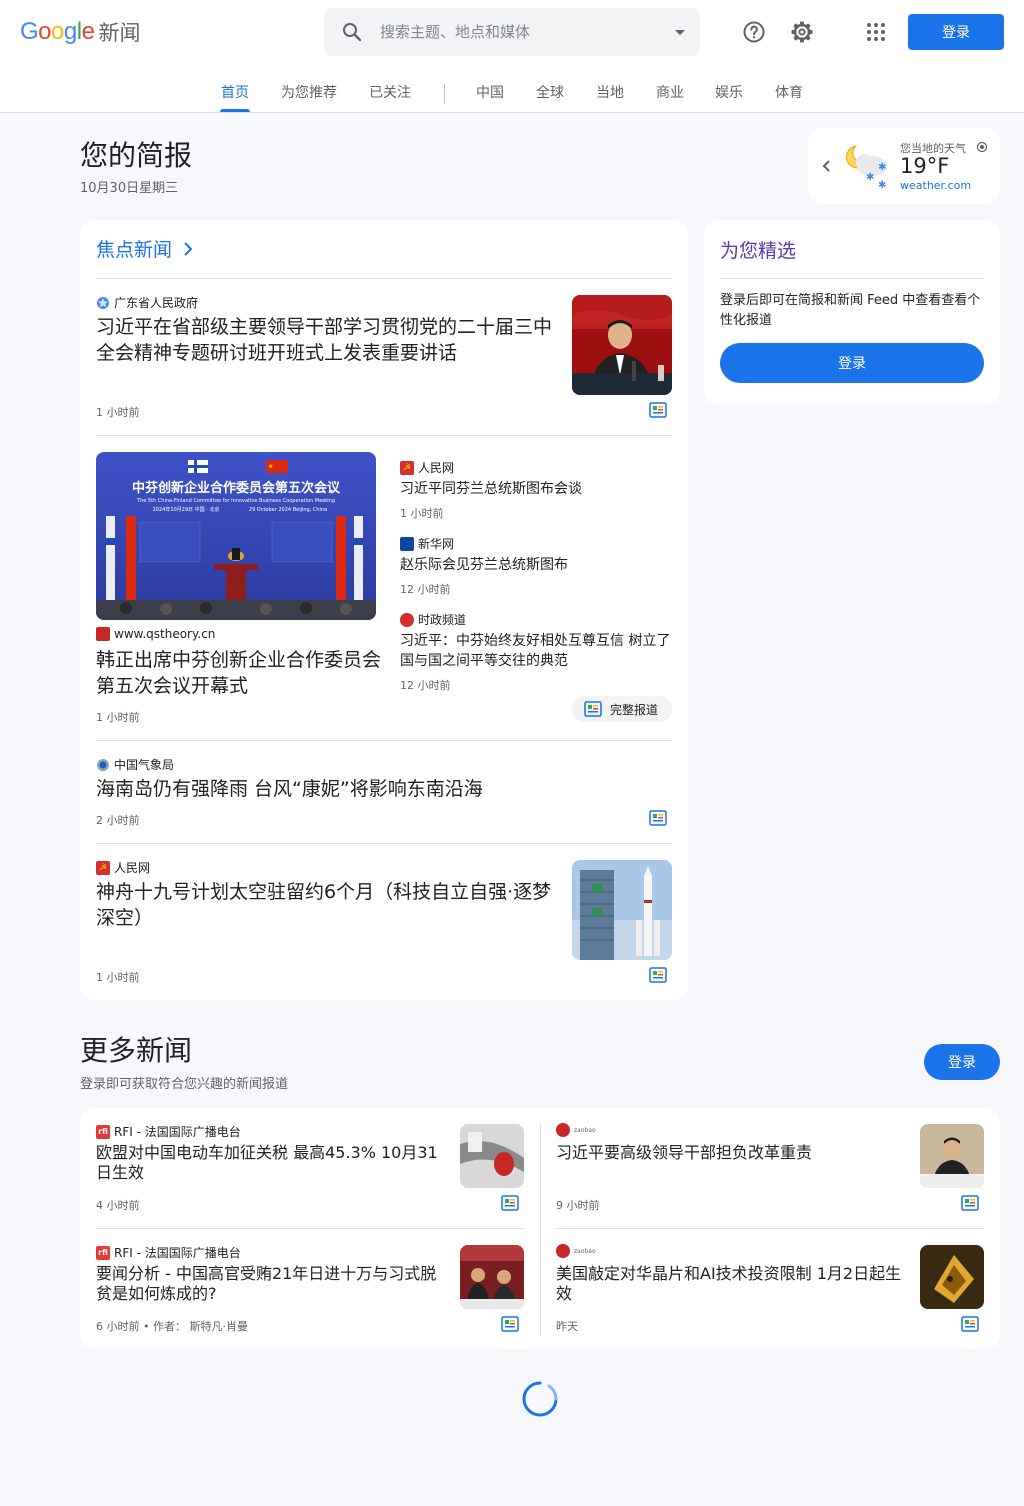  Describe the element at coordinates (427, 543) in the screenshot. I see `related-source: 新华网` at that location.